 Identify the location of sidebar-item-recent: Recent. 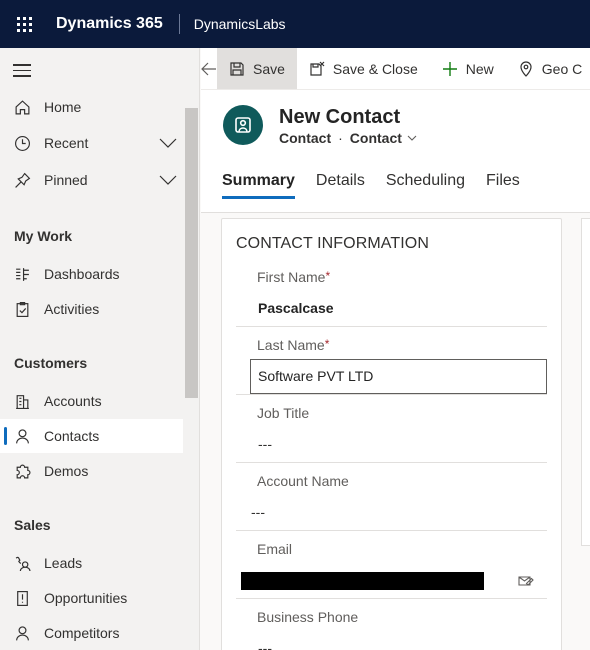
(91, 143).